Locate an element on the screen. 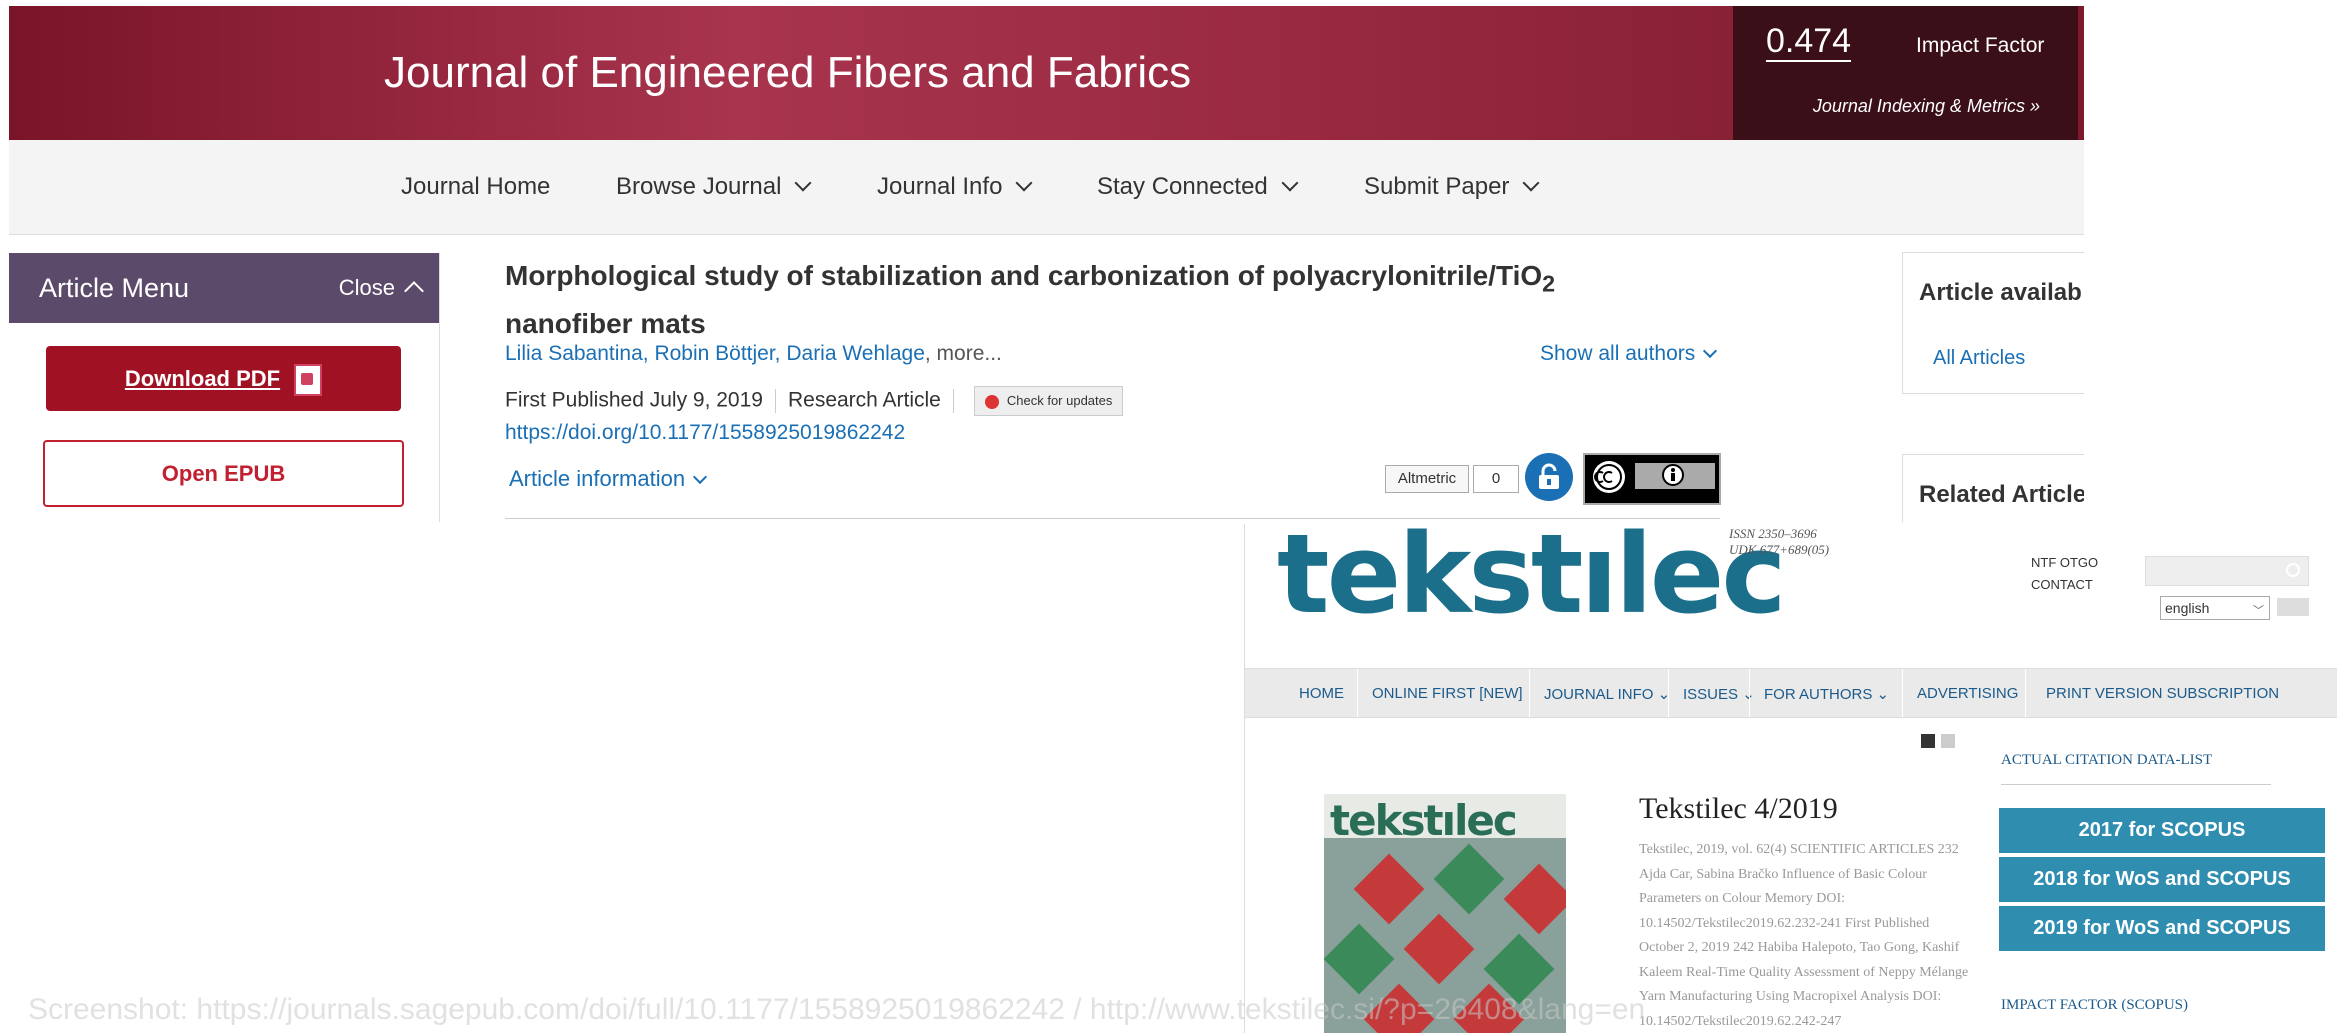 This screenshot has width=2344, height=1033. download-pdf-button: Download PDF is located at coordinates (223, 378).